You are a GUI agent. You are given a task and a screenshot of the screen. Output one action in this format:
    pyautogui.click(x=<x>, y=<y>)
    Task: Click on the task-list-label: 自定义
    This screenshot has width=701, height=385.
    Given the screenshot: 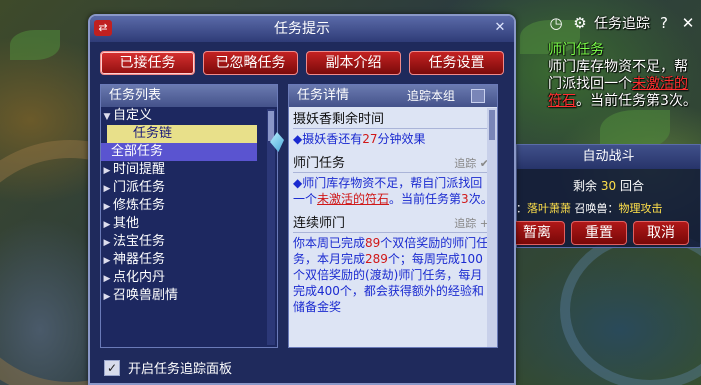 What is the action you would take?
    pyautogui.click(x=133, y=115)
    